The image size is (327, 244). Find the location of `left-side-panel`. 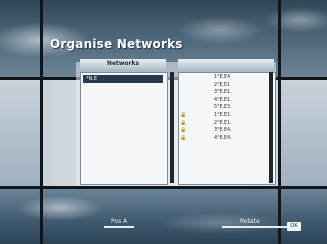

left-side-panel is located at coordinates (21, 133).